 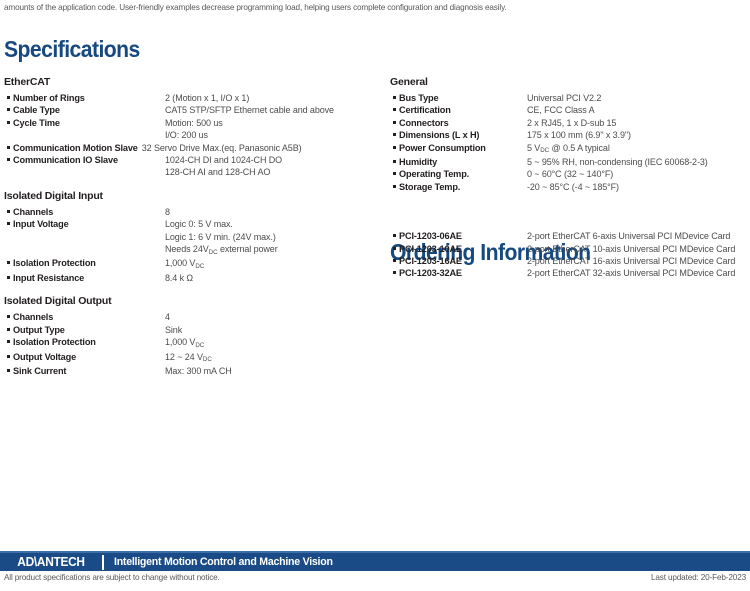 I want to click on spec-label: Connectors, so click(x=424, y=122).